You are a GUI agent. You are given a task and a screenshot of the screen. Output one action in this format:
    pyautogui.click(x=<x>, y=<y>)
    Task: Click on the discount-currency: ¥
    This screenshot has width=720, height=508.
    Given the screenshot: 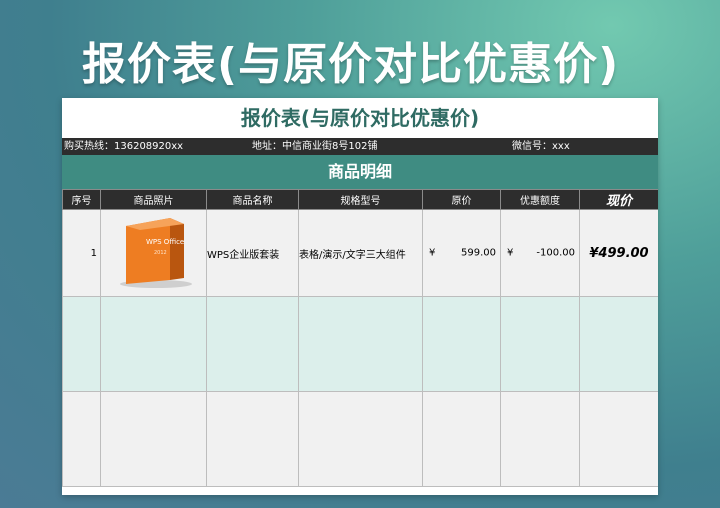 What is the action you would take?
    pyautogui.click(x=510, y=253)
    